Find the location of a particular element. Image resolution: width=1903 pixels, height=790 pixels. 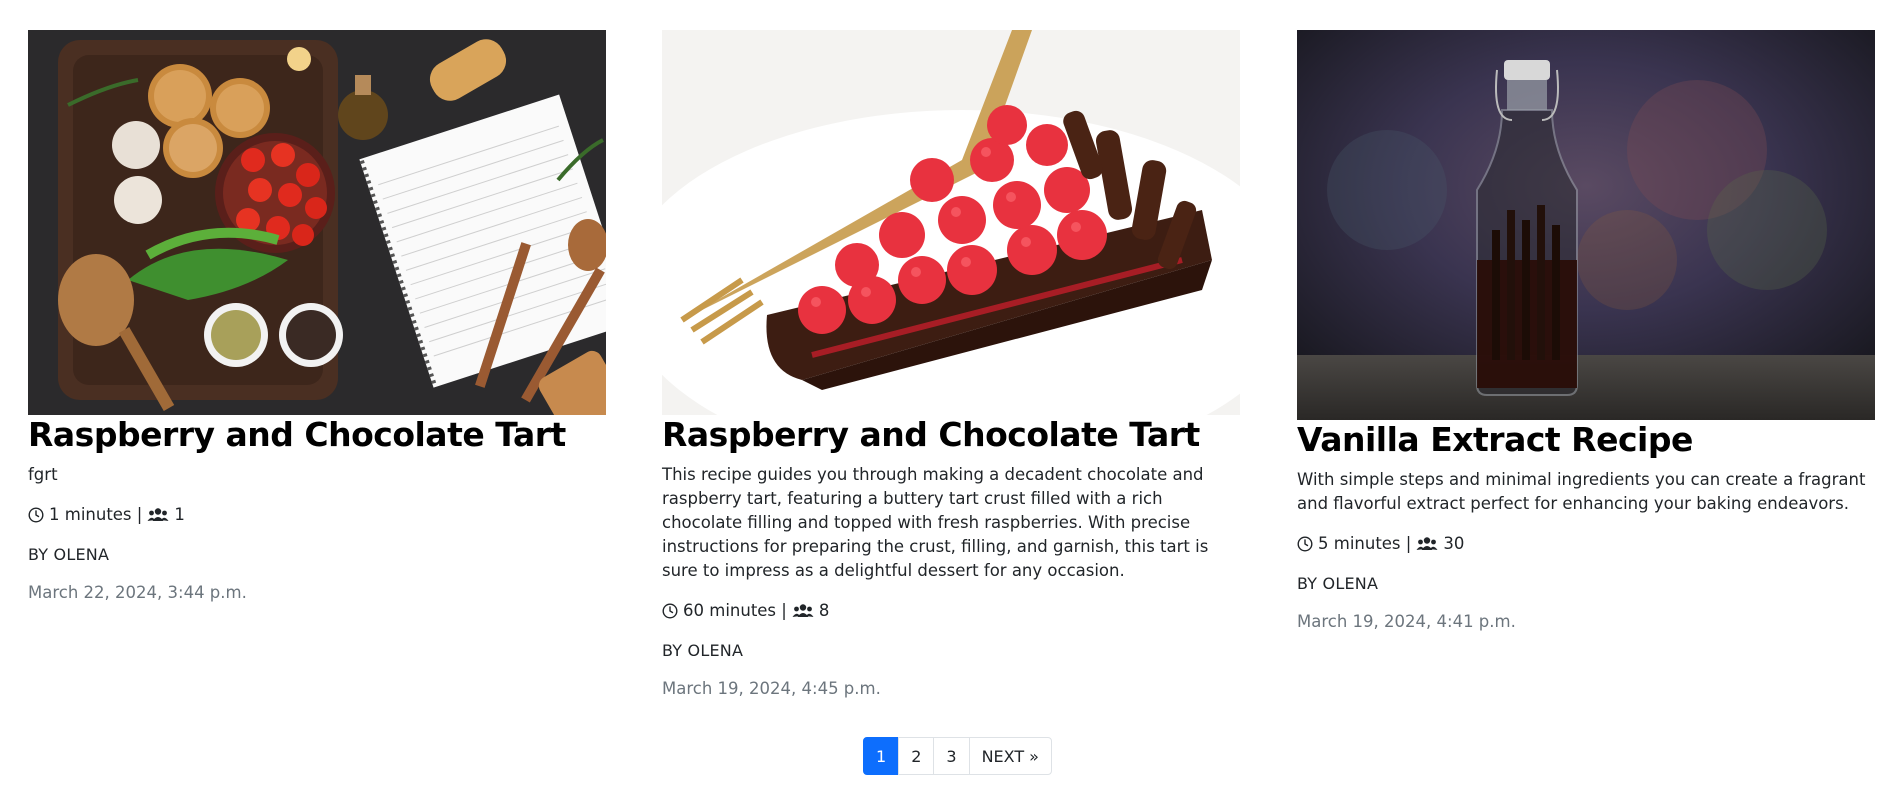

page-1-button: 1 is located at coordinates (881, 756).